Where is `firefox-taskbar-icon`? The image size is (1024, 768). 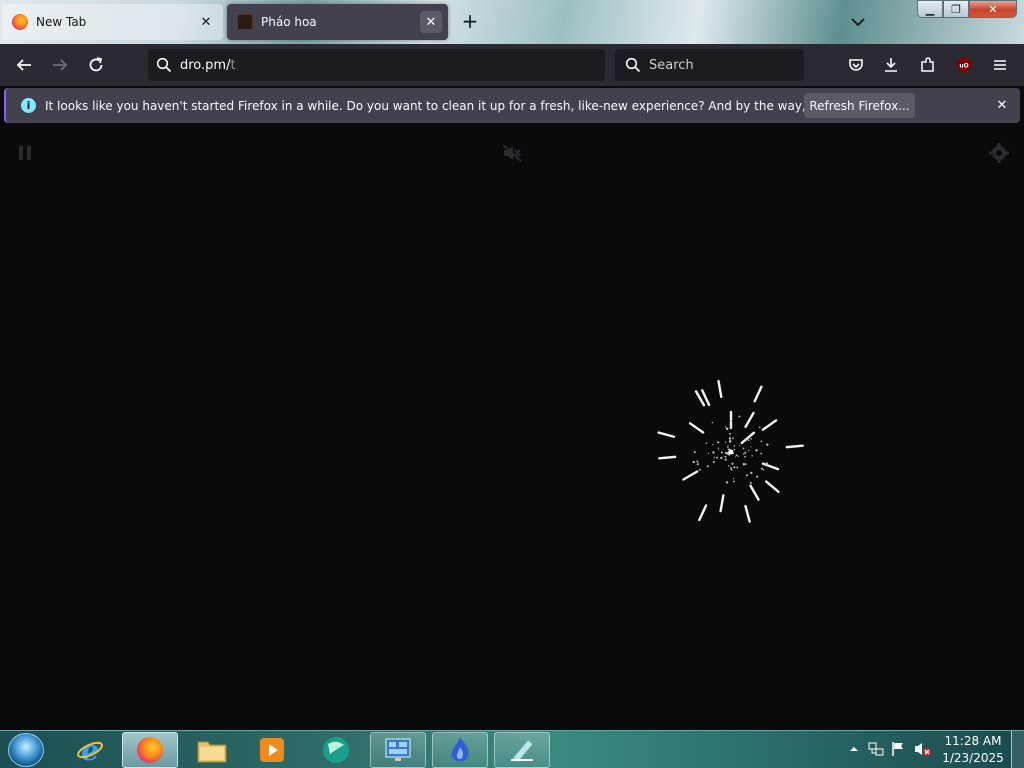 firefox-taskbar-icon is located at coordinates (150, 750).